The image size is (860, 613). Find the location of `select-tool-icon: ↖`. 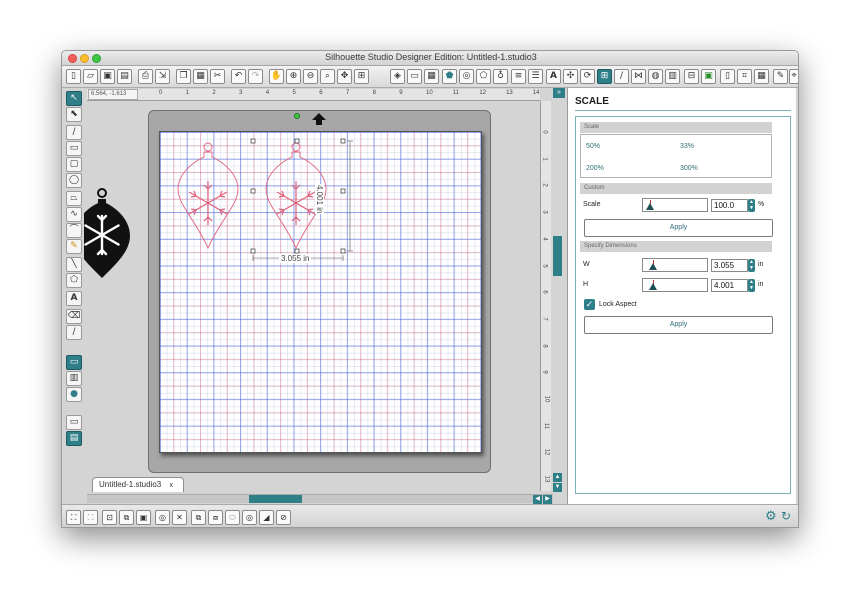

select-tool-icon: ↖ is located at coordinates (74, 98).